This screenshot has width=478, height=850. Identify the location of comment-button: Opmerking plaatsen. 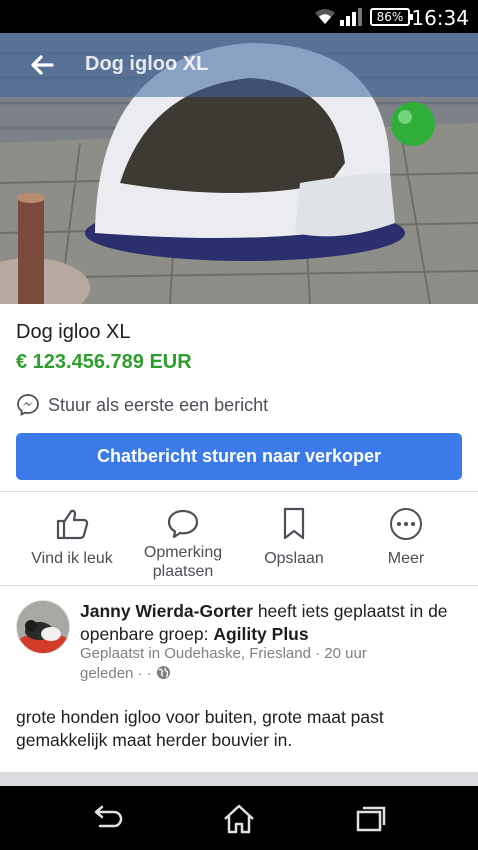
(183, 543).